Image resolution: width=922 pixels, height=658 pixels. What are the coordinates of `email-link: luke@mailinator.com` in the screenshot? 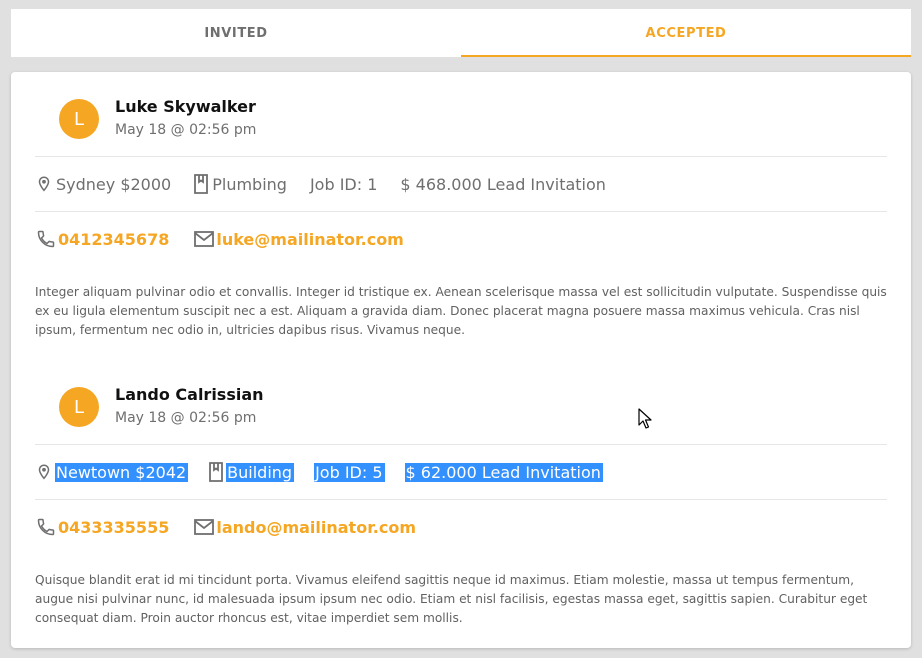 It's located at (298, 239).